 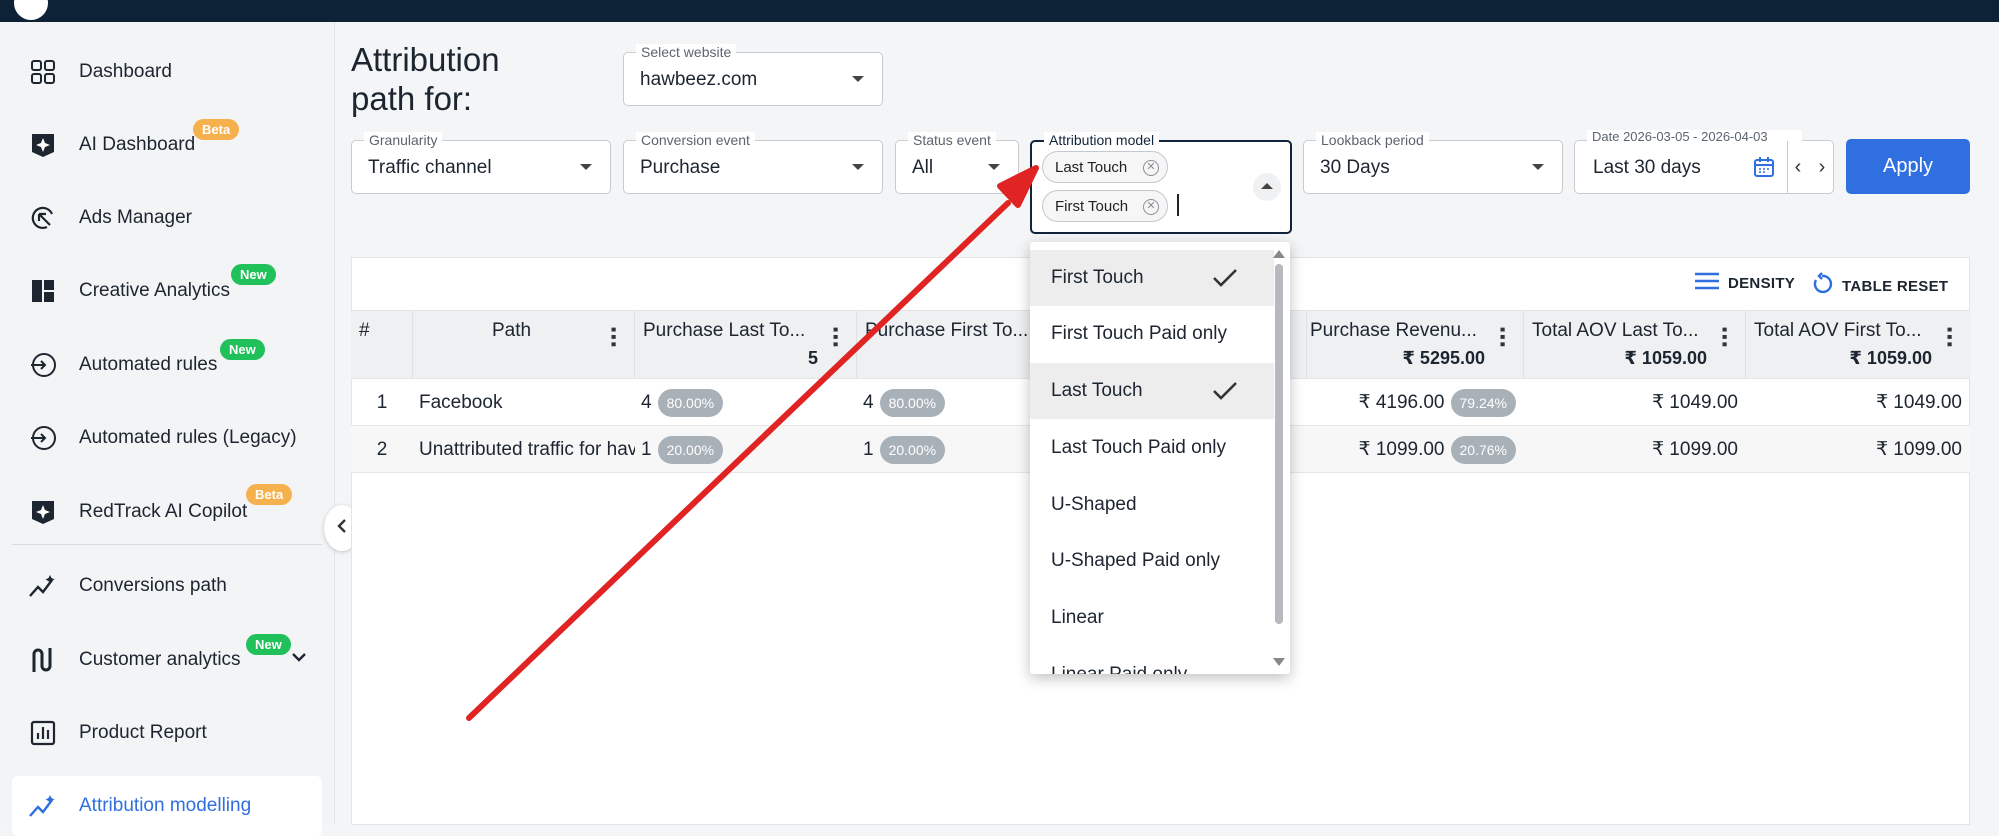 I want to click on sidebar-item-conversions-path: Conversions path, so click(x=167, y=586).